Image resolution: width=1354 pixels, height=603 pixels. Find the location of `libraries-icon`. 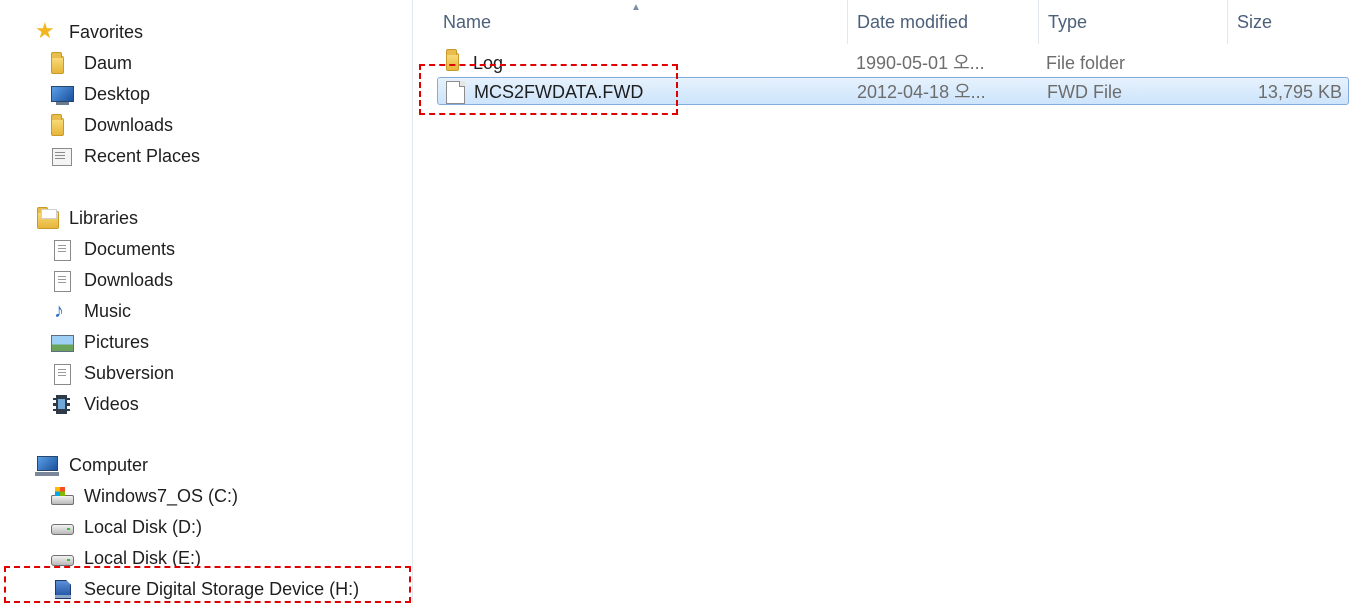

libraries-icon is located at coordinates (47, 218).